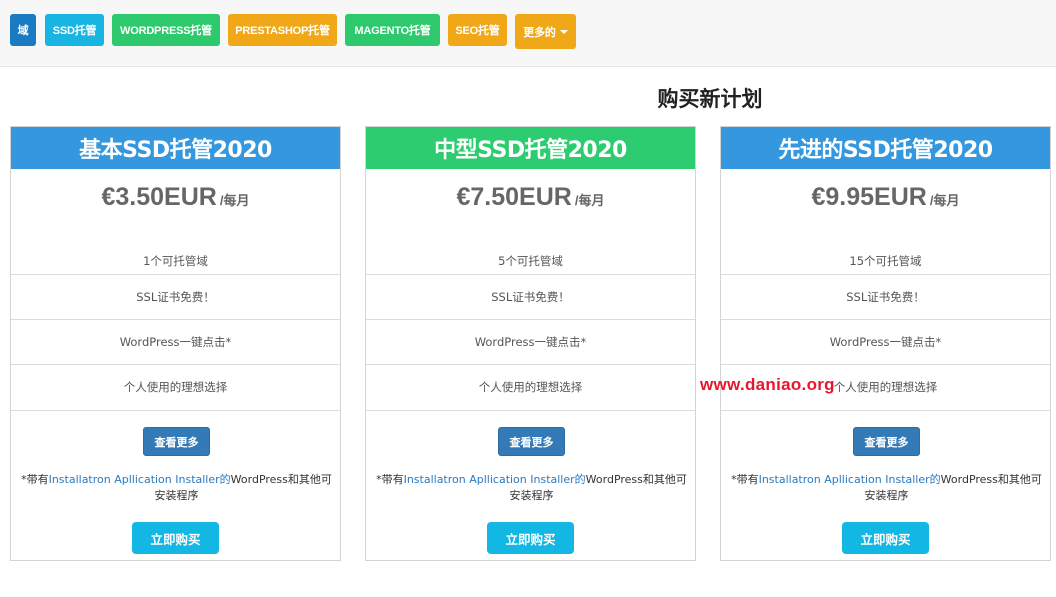  I want to click on tab-magento-hosting-label: MAGENTO托管, so click(392, 31).